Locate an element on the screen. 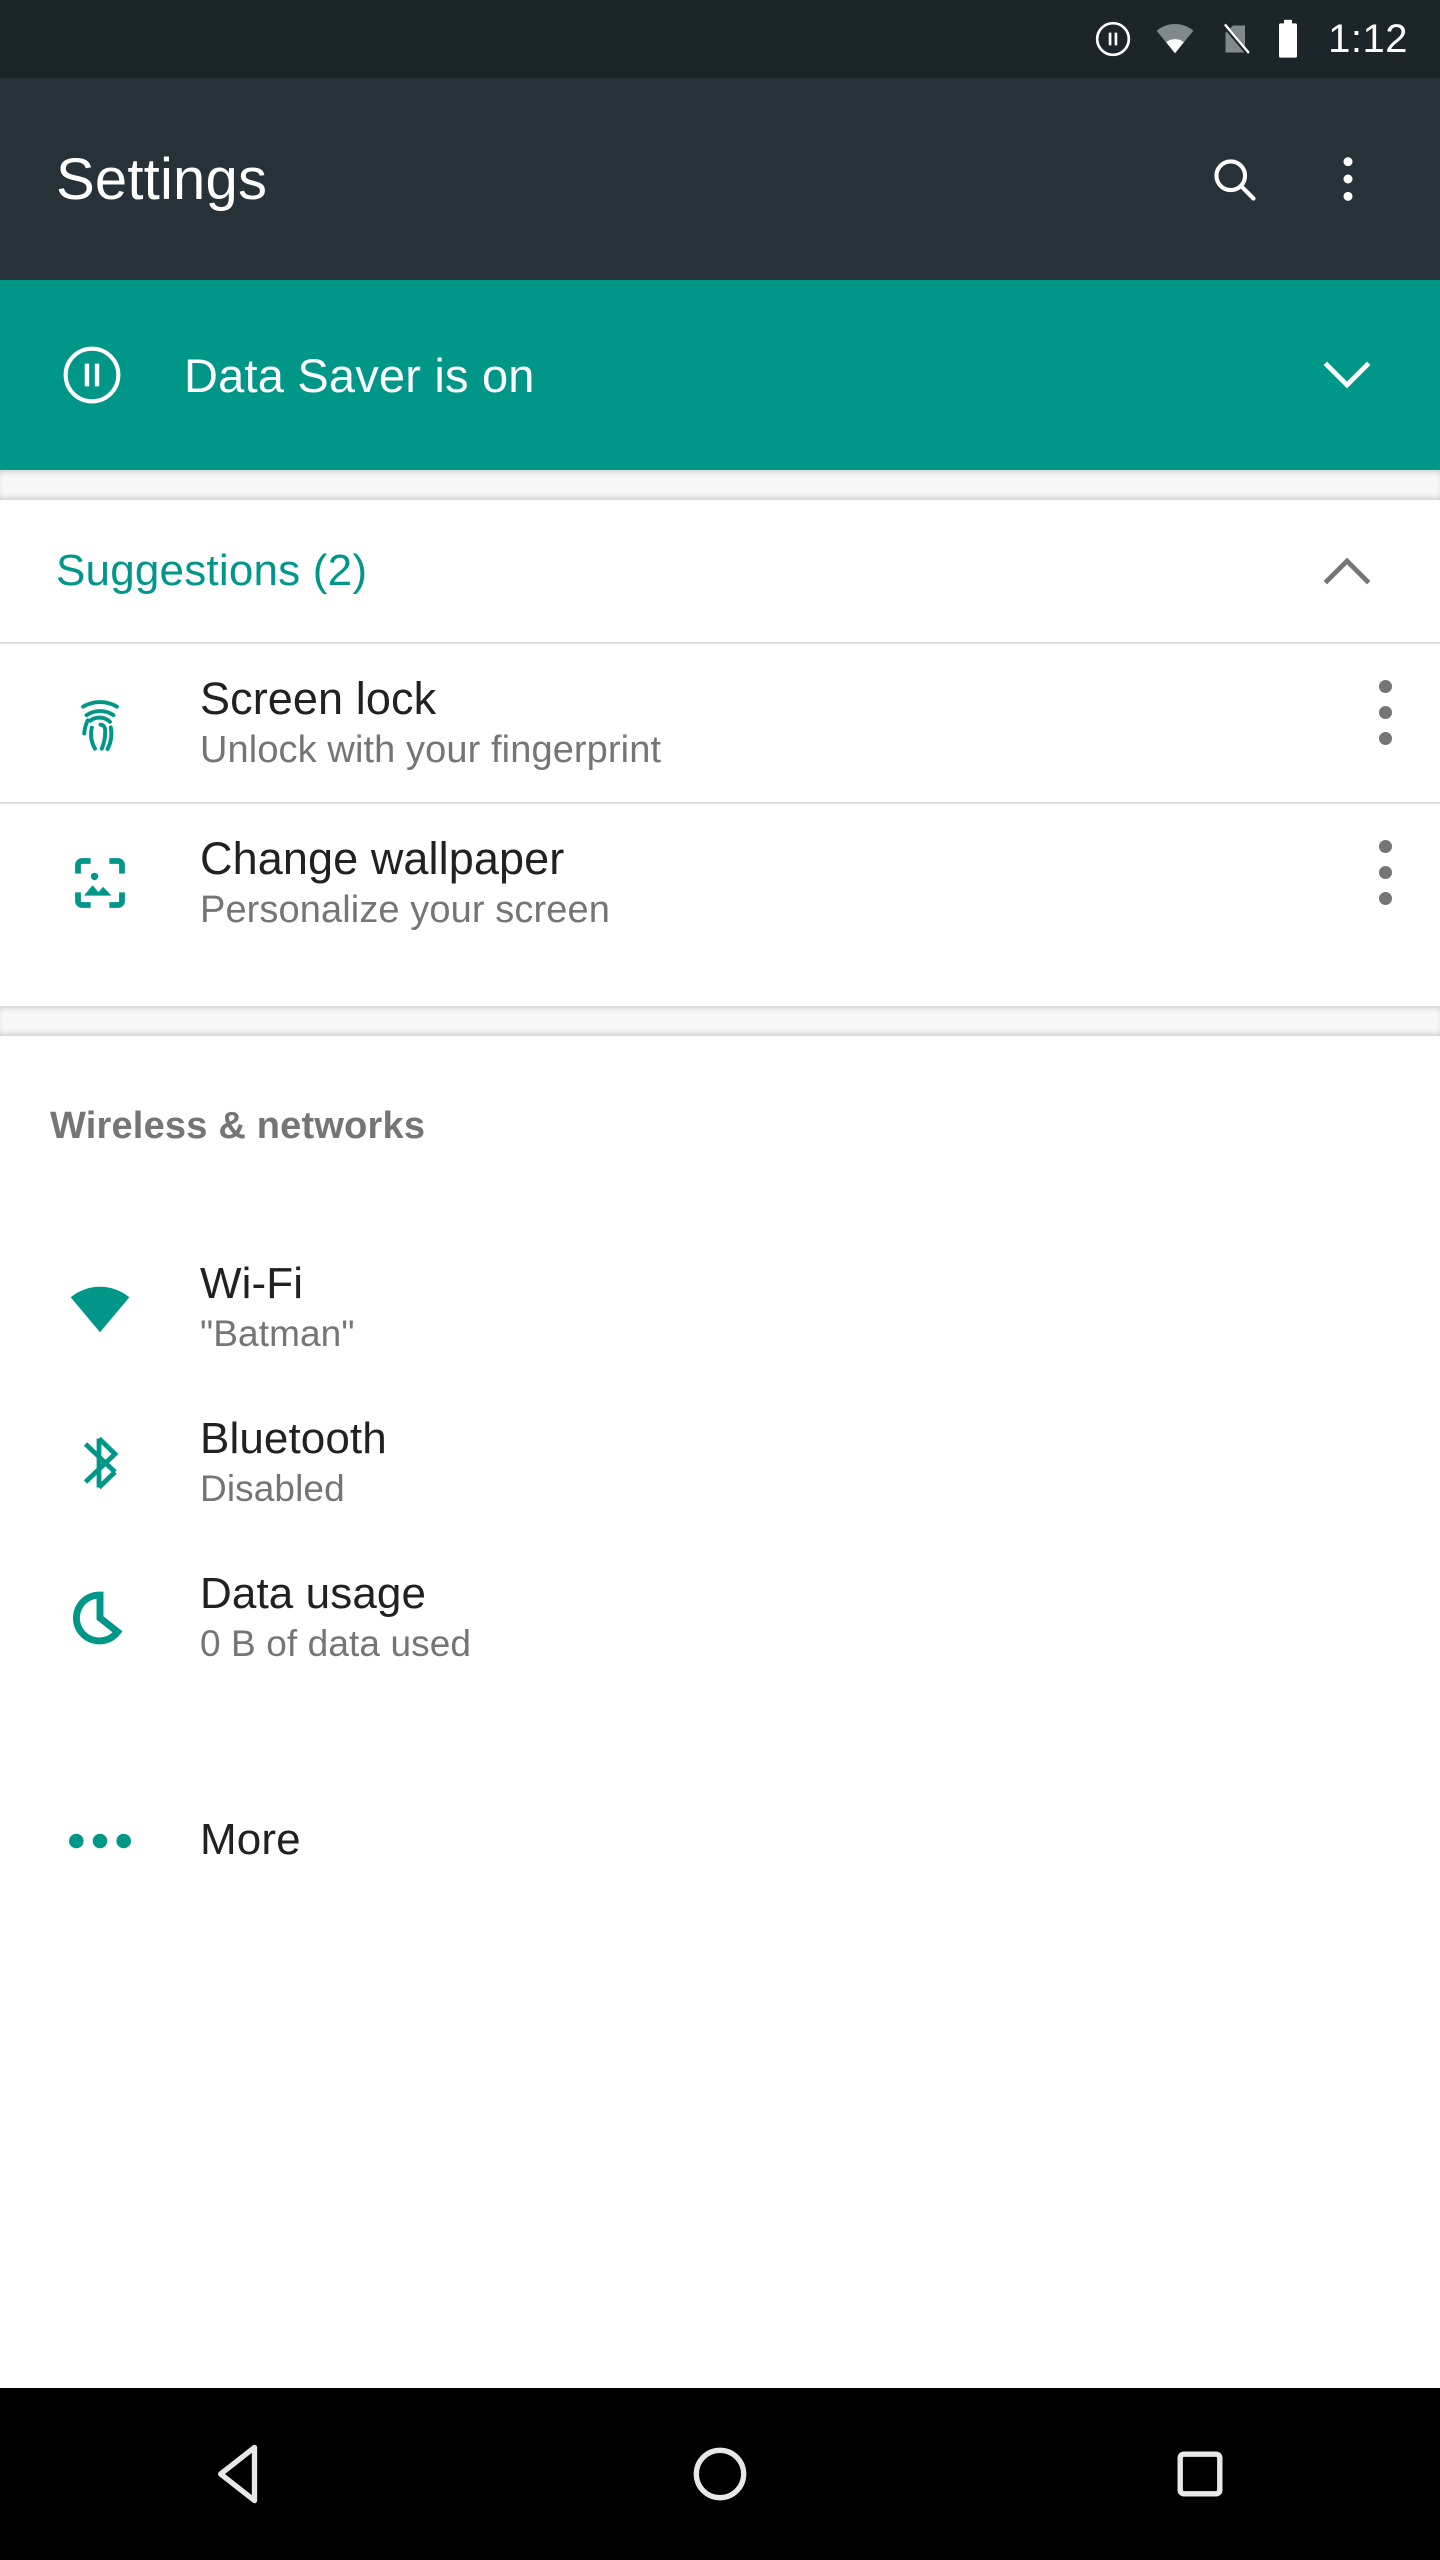 This screenshot has height=2560, width=1440. fingerprint-icon is located at coordinates (100, 723).